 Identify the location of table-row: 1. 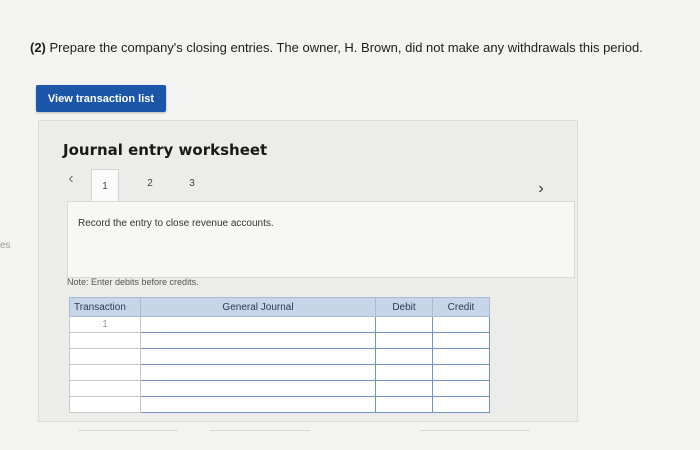
(279, 324).